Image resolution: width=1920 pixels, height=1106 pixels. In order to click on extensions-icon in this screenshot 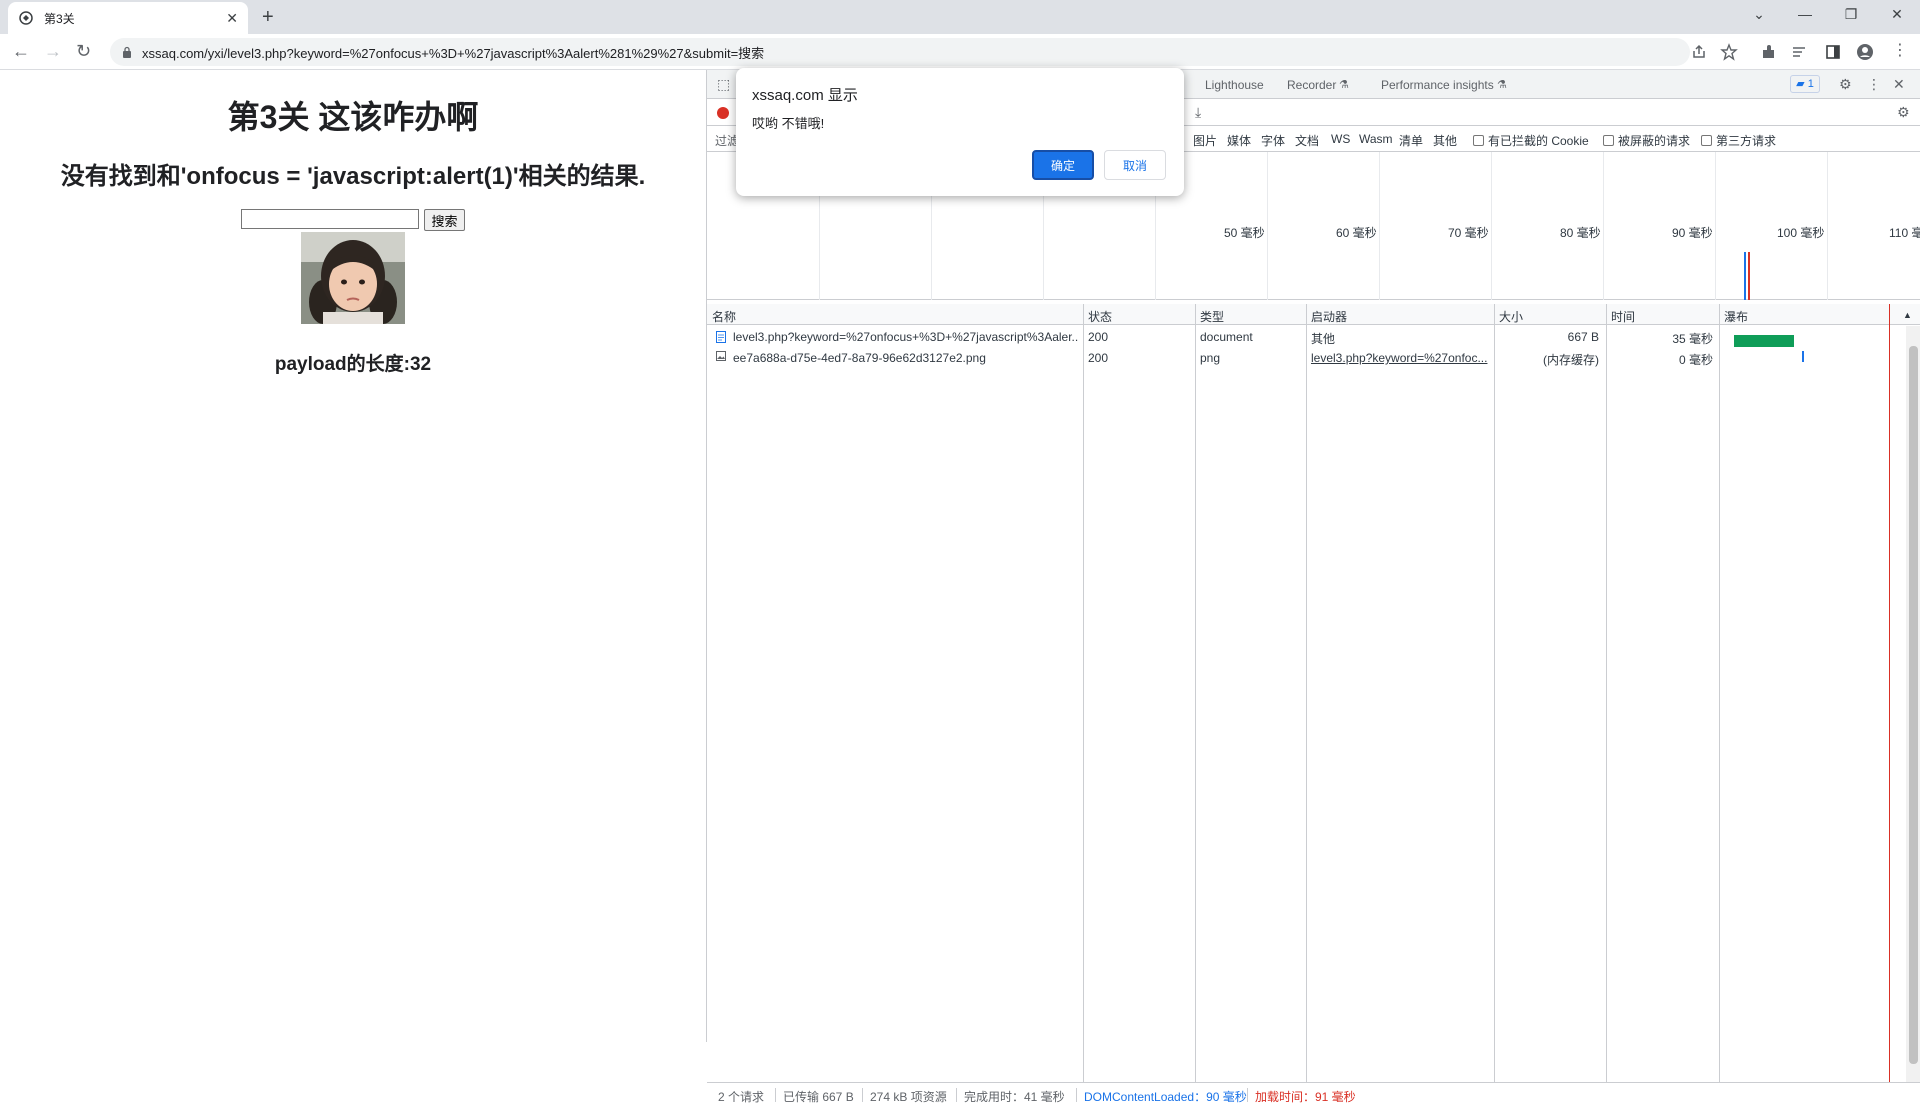, I will do `click(1769, 52)`.